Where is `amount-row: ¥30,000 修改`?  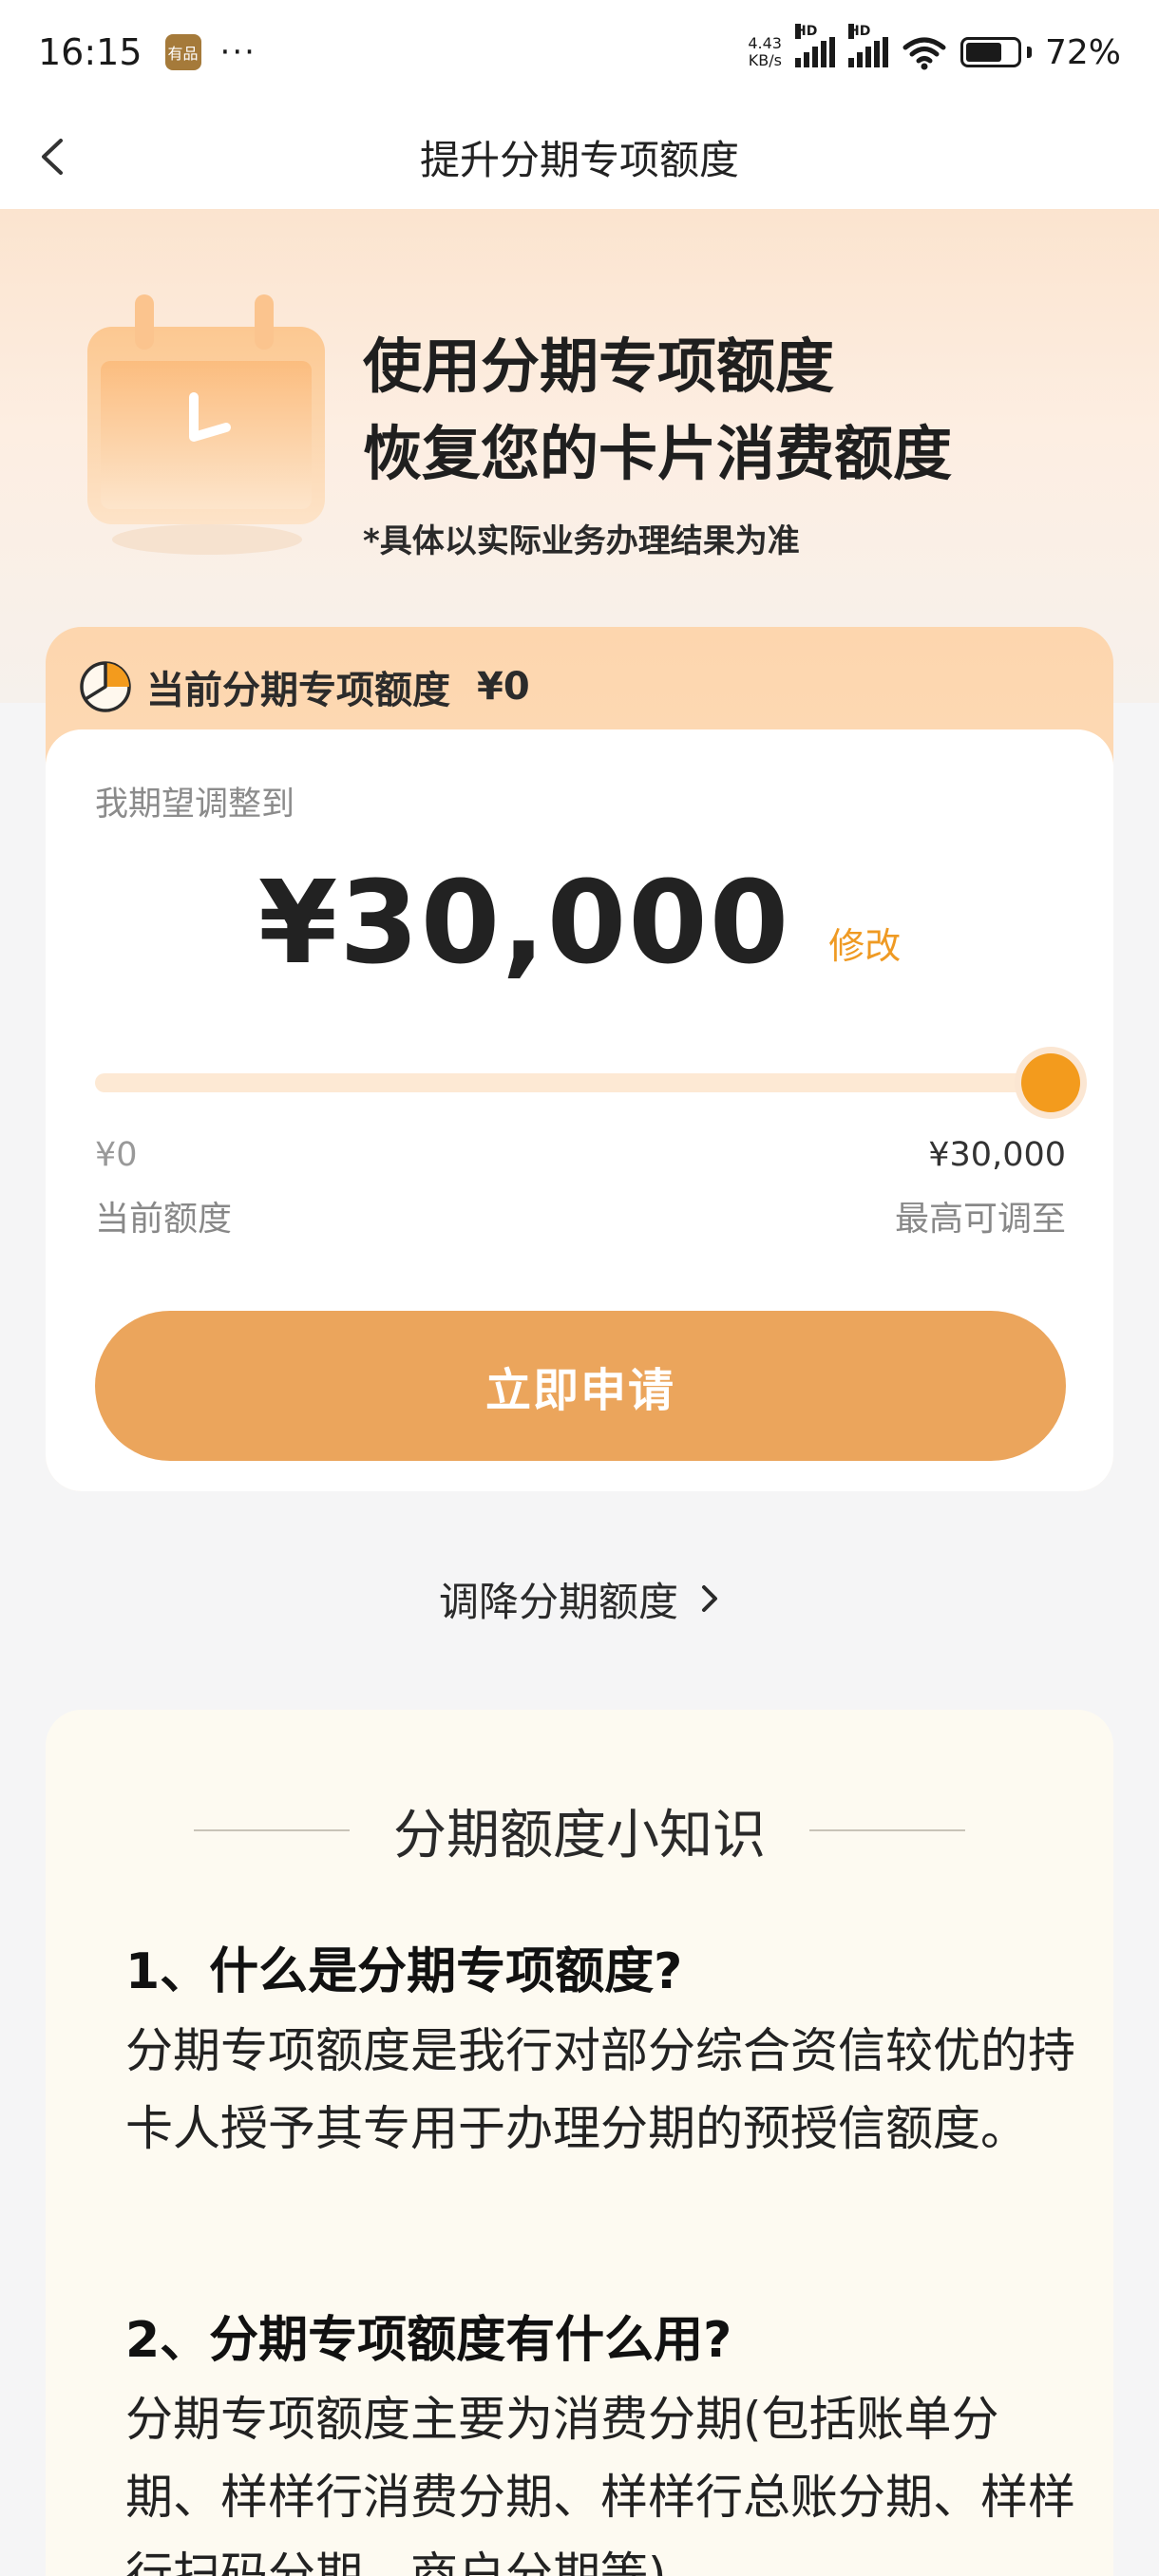 amount-row: ¥30,000 修改 is located at coordinates (579, 919).